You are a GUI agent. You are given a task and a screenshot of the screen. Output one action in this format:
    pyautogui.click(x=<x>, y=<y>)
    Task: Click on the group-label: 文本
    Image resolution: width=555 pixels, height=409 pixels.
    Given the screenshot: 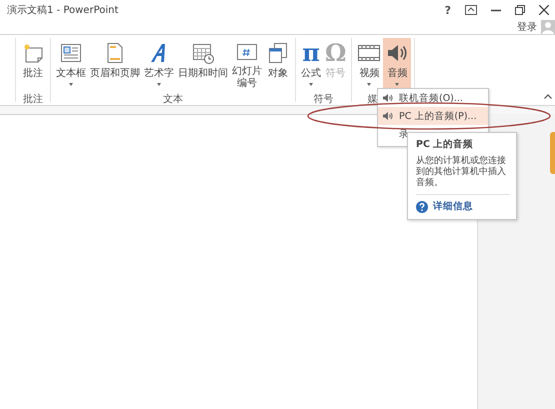 What is the action you would take?
    pyautogui.click(x=173, y=98)
    